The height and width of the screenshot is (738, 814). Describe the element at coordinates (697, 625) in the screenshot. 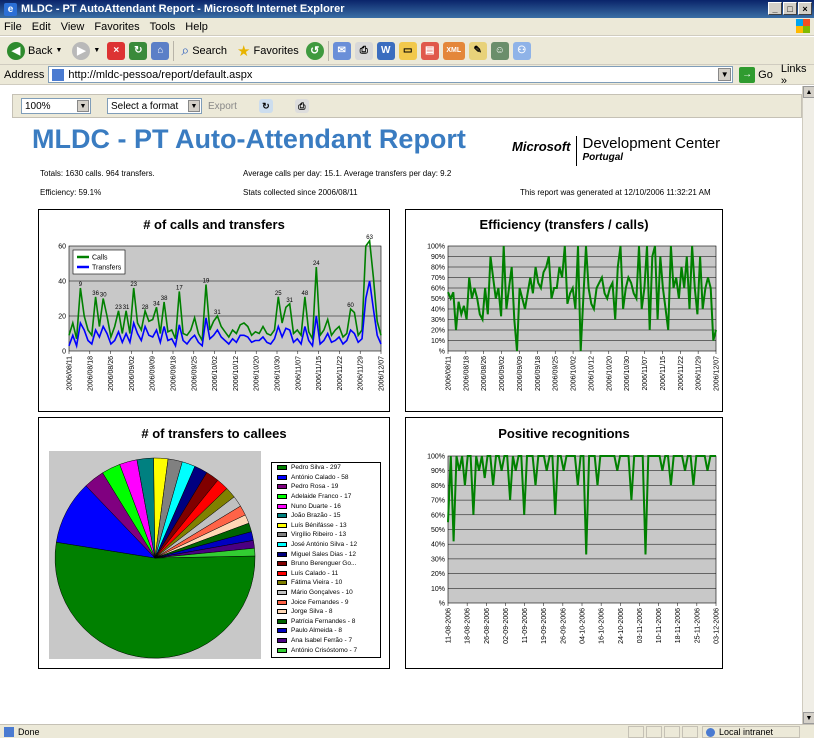

I see `x-tick-label: 25-11-2006` at that location.